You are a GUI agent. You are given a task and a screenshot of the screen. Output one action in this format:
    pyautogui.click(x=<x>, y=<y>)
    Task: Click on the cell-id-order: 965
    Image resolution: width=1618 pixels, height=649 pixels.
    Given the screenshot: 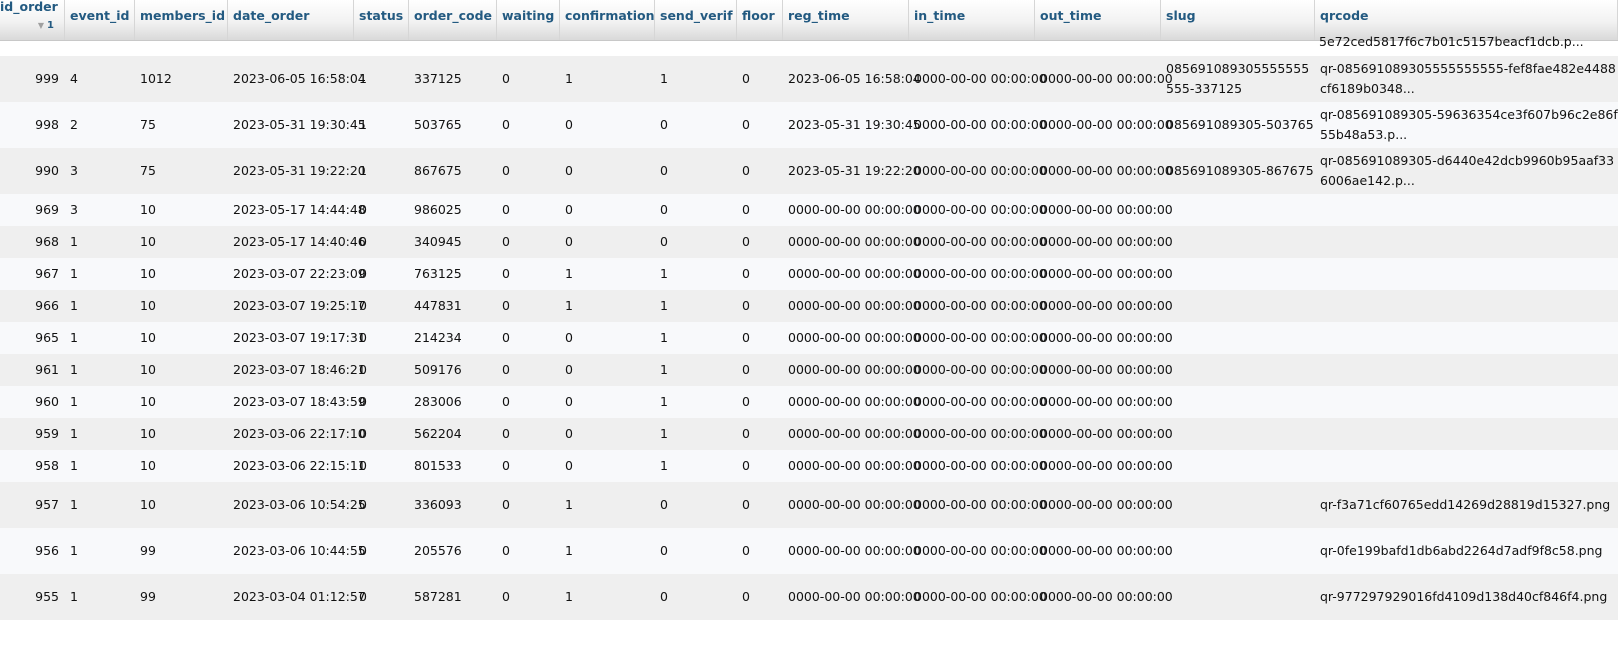 What is the action you would take?
    pyautogui.click(x=32, y=338)
    